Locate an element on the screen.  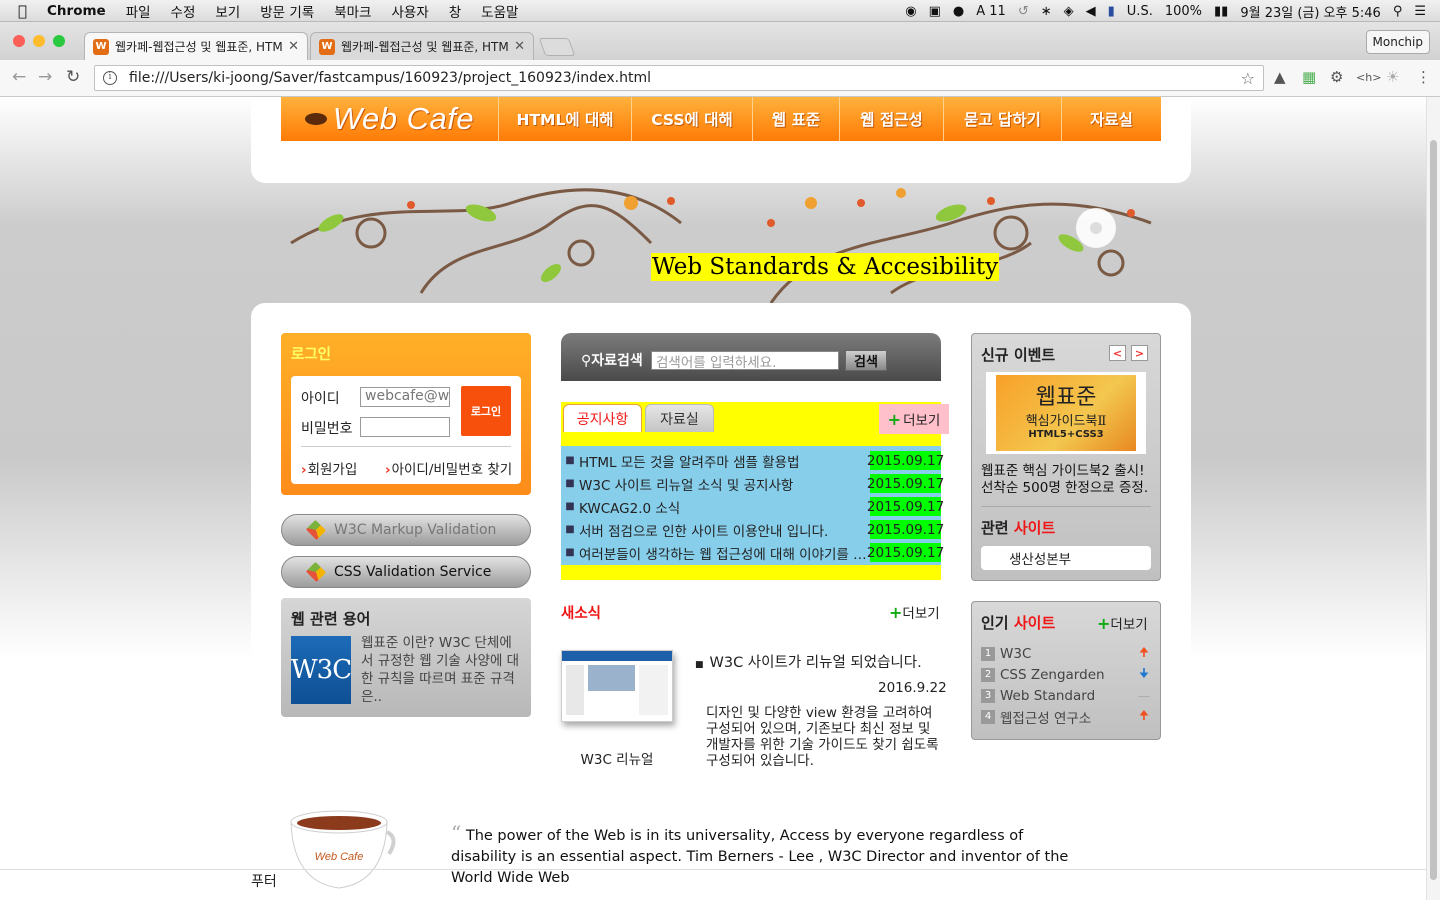
notice-row: ■ KWCAG2.0 소식 2015.09.17 is located at coordinates (752, 506).